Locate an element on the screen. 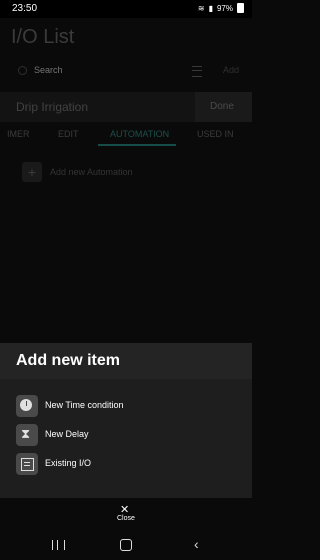 The height and width of the screenshot is (560, 320). tab-bar: IMER EDIT AUTOMATION USED IN is located at coordinates (126, 134).